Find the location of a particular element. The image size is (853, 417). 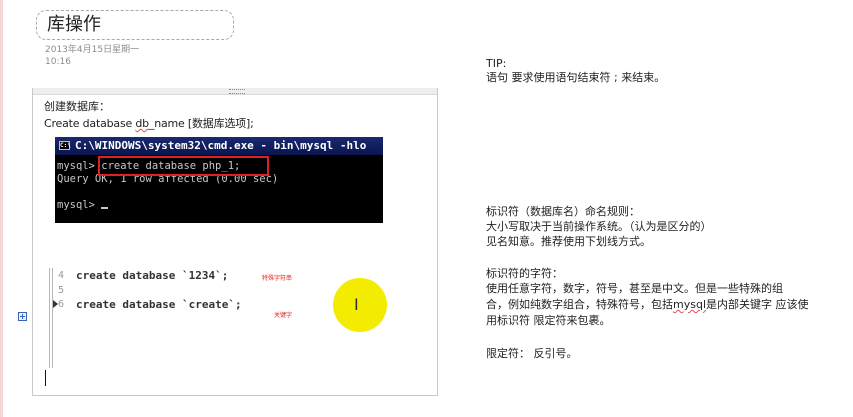

container-drag-handle is located at coordinates (235, 91).